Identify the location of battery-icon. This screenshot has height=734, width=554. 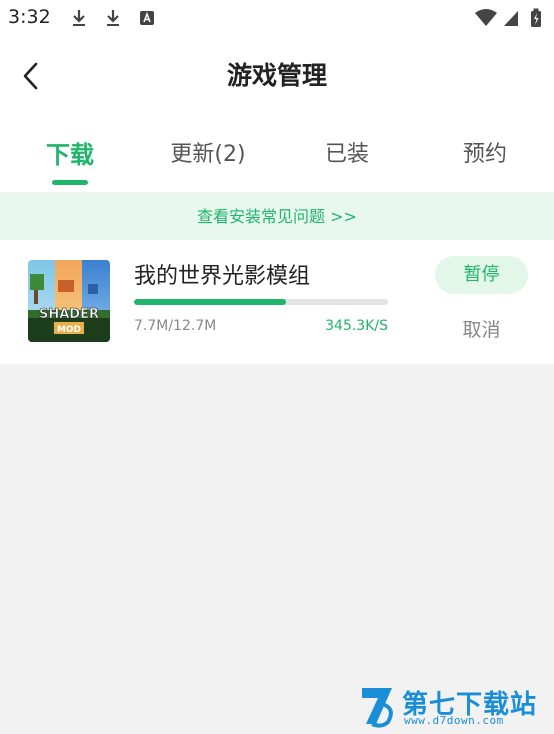
(536, 17).